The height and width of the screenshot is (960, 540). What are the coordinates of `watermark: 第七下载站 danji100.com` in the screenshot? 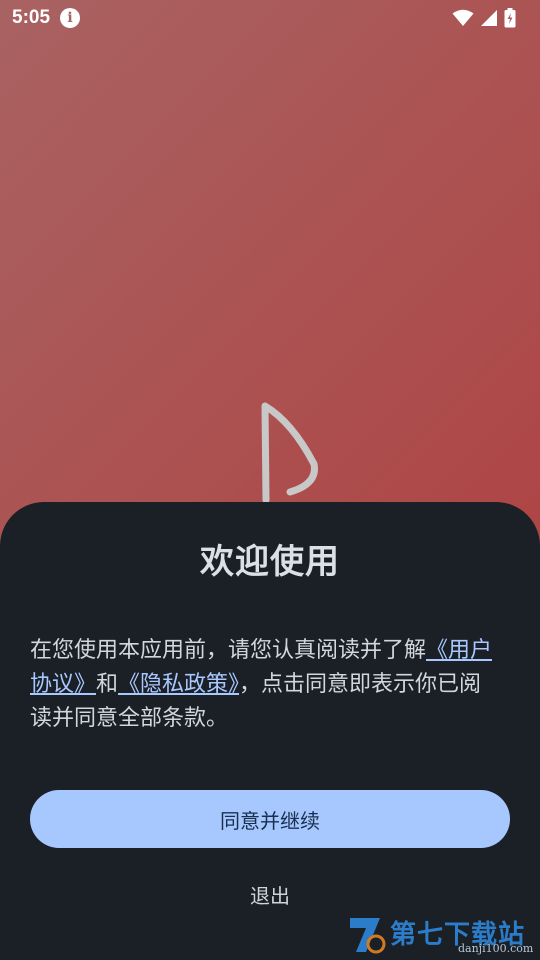 It's located at (443, 936).